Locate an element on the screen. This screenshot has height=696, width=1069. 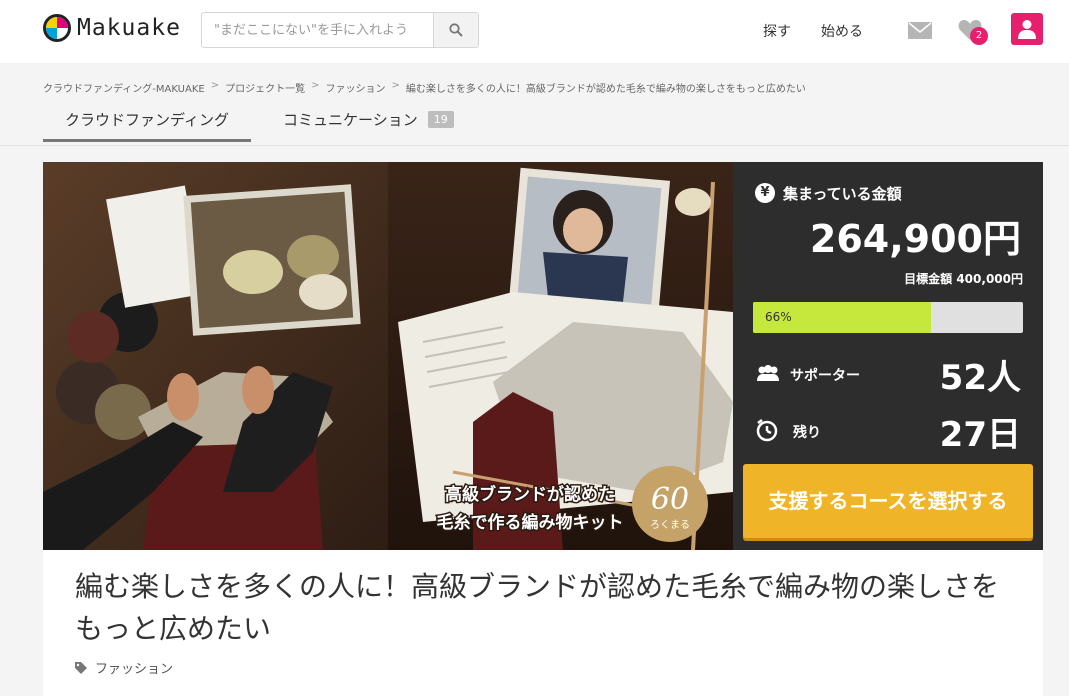
search-icon is located at coordinates (456, 30).